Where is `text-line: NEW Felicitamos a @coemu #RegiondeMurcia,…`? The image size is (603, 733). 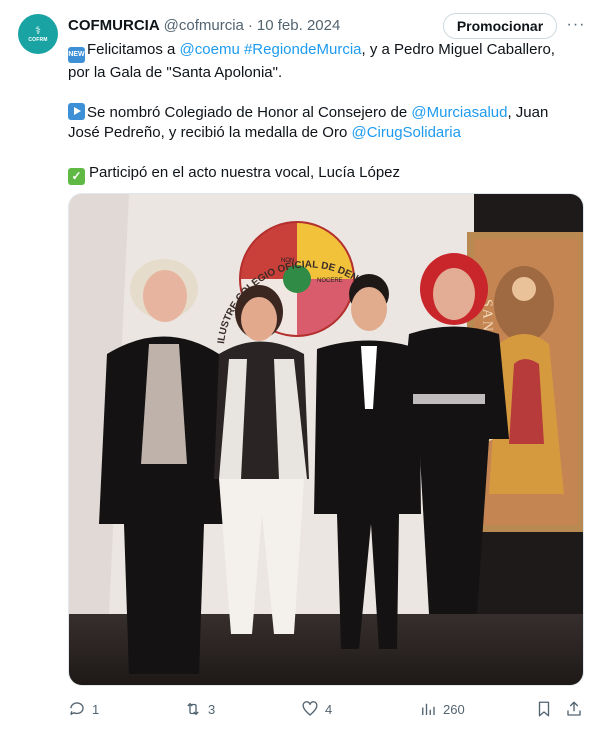 text-line: NEW Felicitamos a @coemu #RegiondeMurcia,… is located at coordinates (318, 51).